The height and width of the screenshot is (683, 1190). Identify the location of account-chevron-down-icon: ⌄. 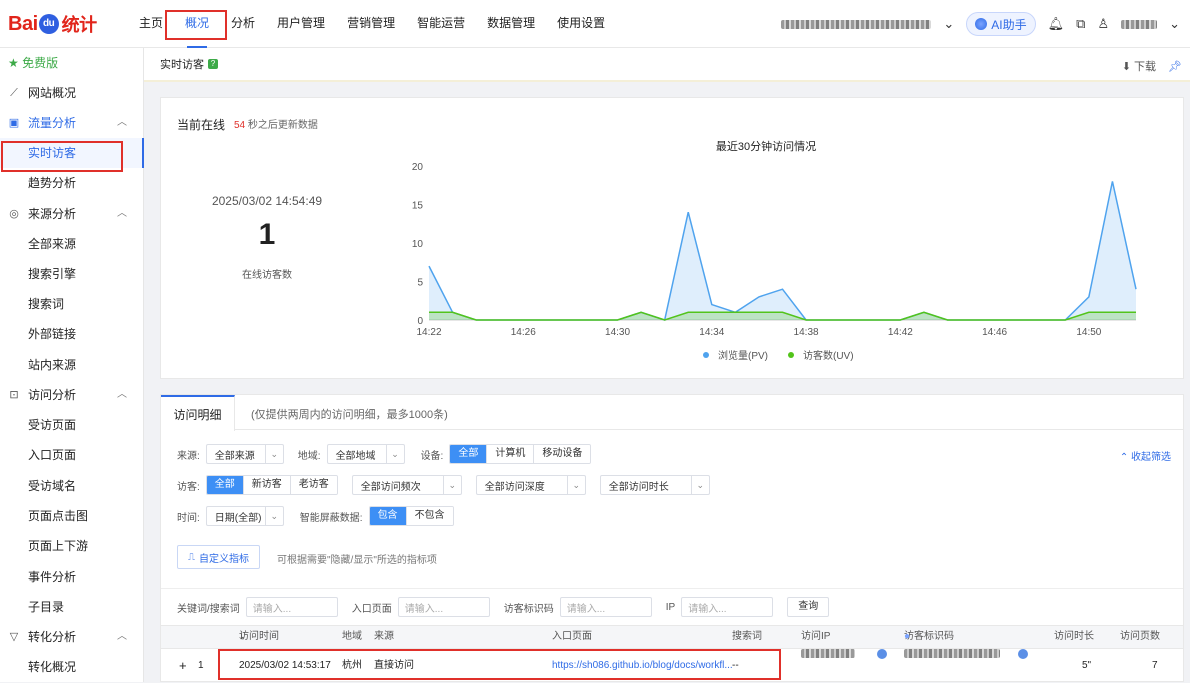
(1174, 24).